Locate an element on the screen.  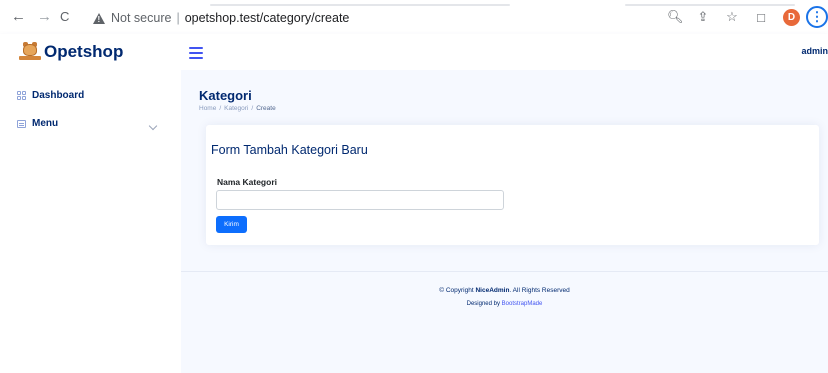
footer-divider is located at coordinates (504, 271).